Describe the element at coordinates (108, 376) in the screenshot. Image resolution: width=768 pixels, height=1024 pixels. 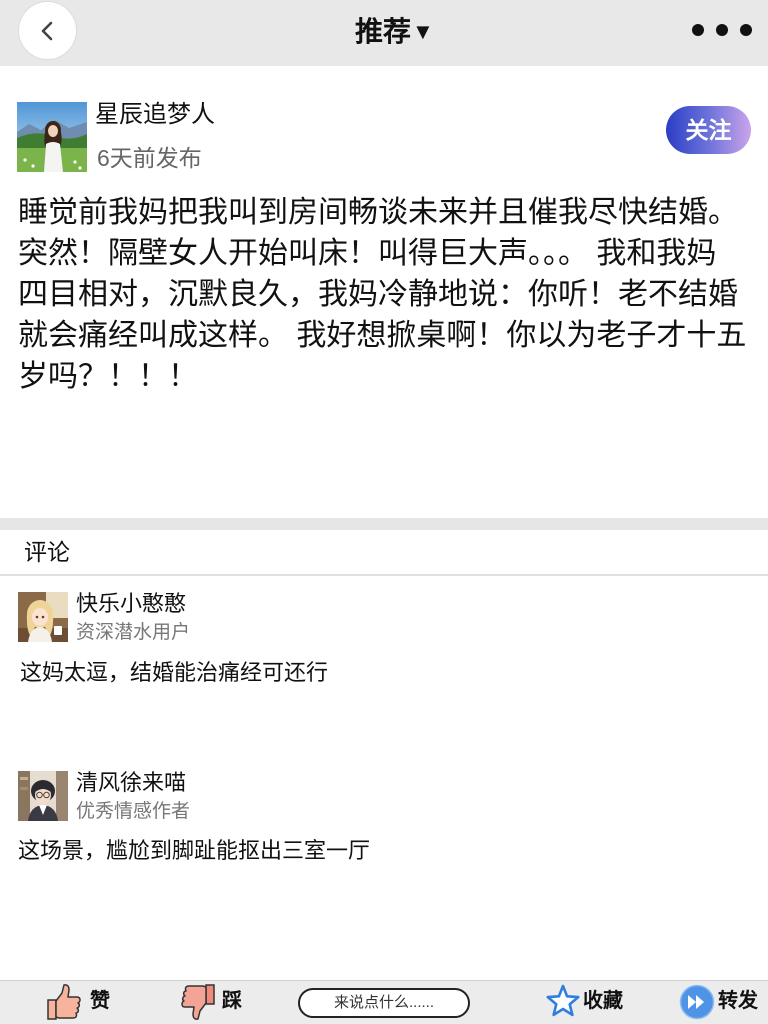
I see `post-text-line: 岁吗？！！！` at that location.